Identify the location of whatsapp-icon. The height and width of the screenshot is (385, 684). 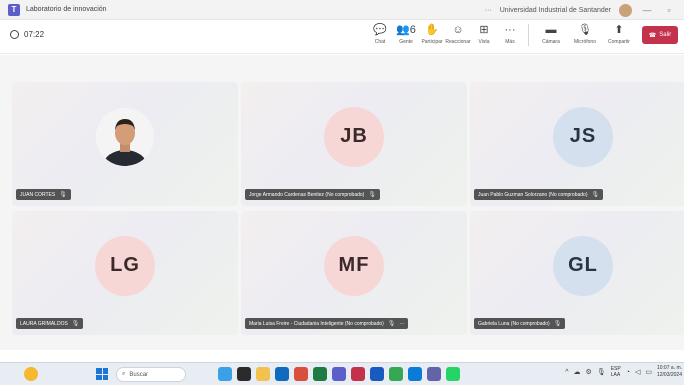
(453, 374).